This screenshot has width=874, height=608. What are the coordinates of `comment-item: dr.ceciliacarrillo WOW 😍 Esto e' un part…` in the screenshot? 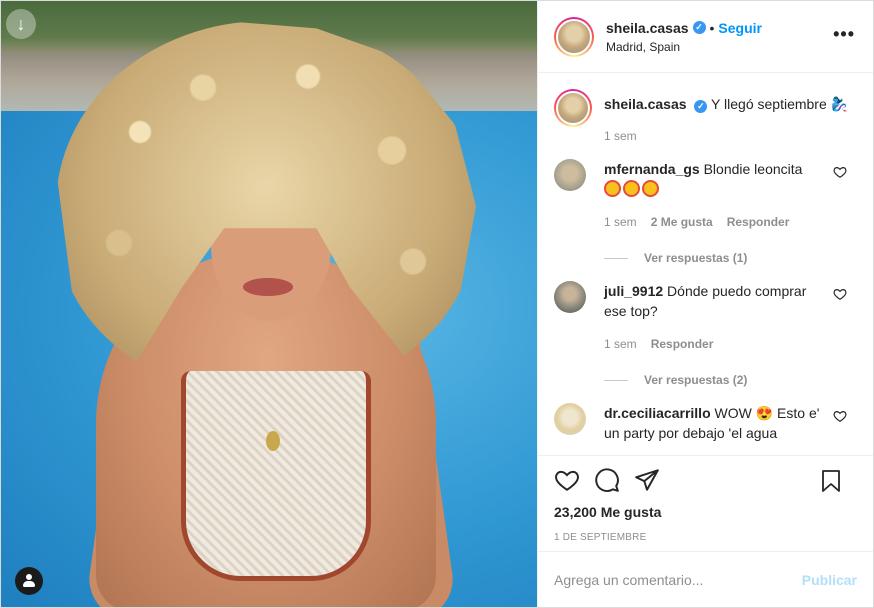 It's located at (705, 423).